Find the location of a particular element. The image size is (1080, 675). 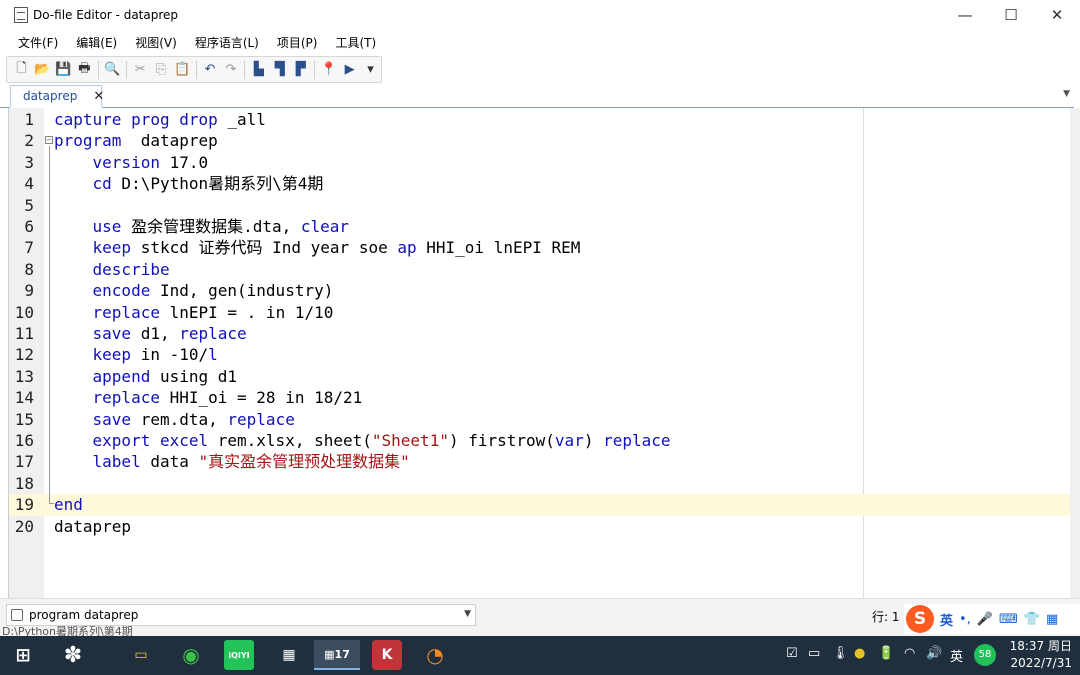

code-line: 8 describe is located at coordinates (540, 269).